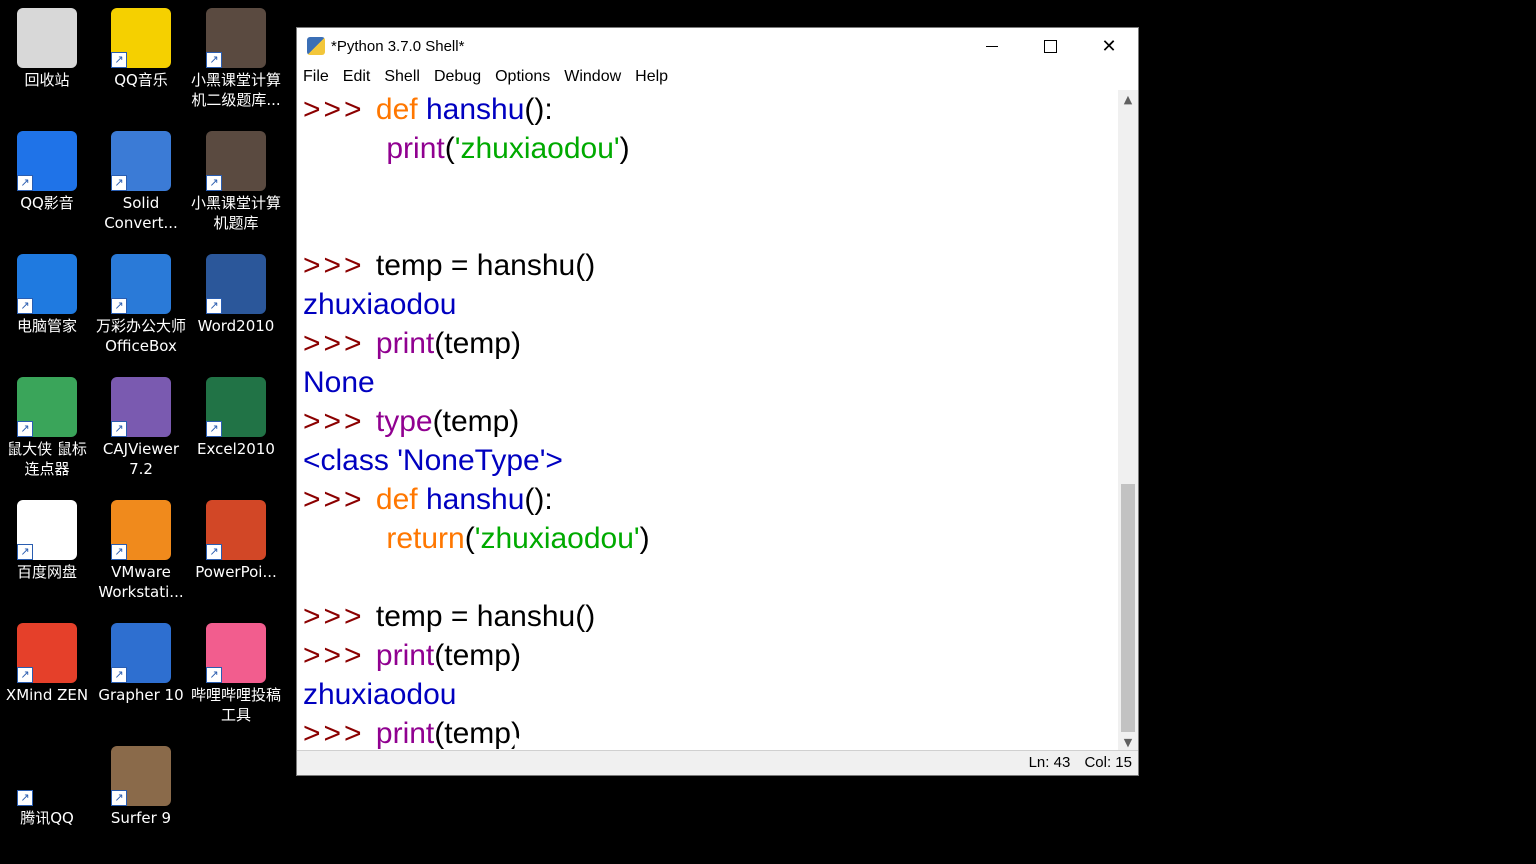  I want to click on qq-music-icon: ↗, so click(141, 38).